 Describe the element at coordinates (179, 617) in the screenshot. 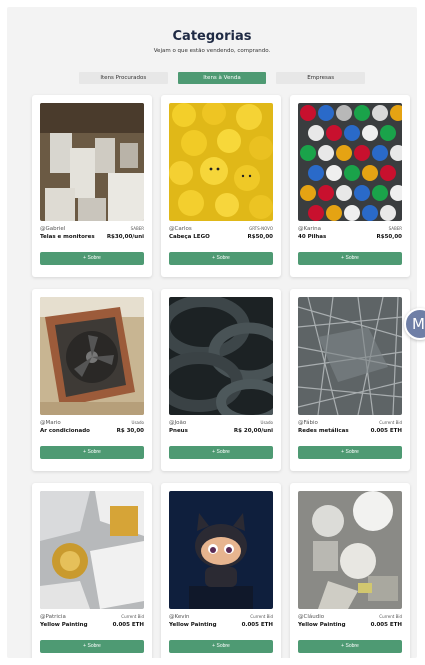

I see `seller-handle: @Kevin` at that location.